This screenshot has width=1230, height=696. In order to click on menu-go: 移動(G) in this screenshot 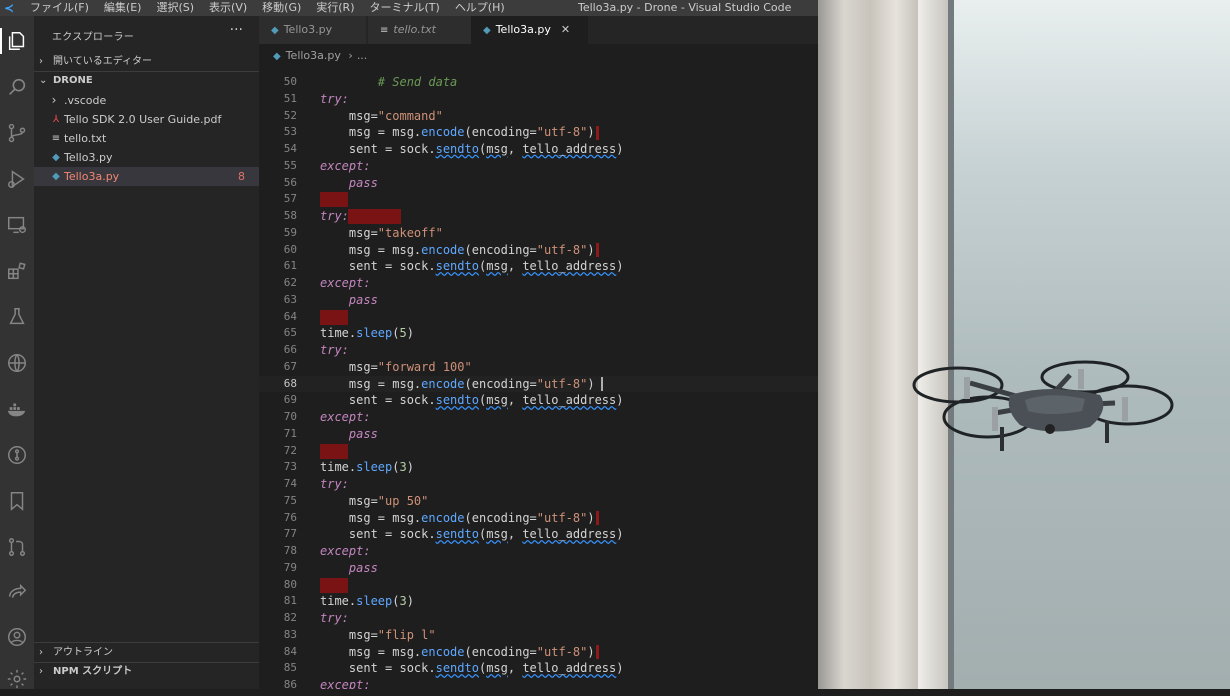, I will do `click(285, 8)`.